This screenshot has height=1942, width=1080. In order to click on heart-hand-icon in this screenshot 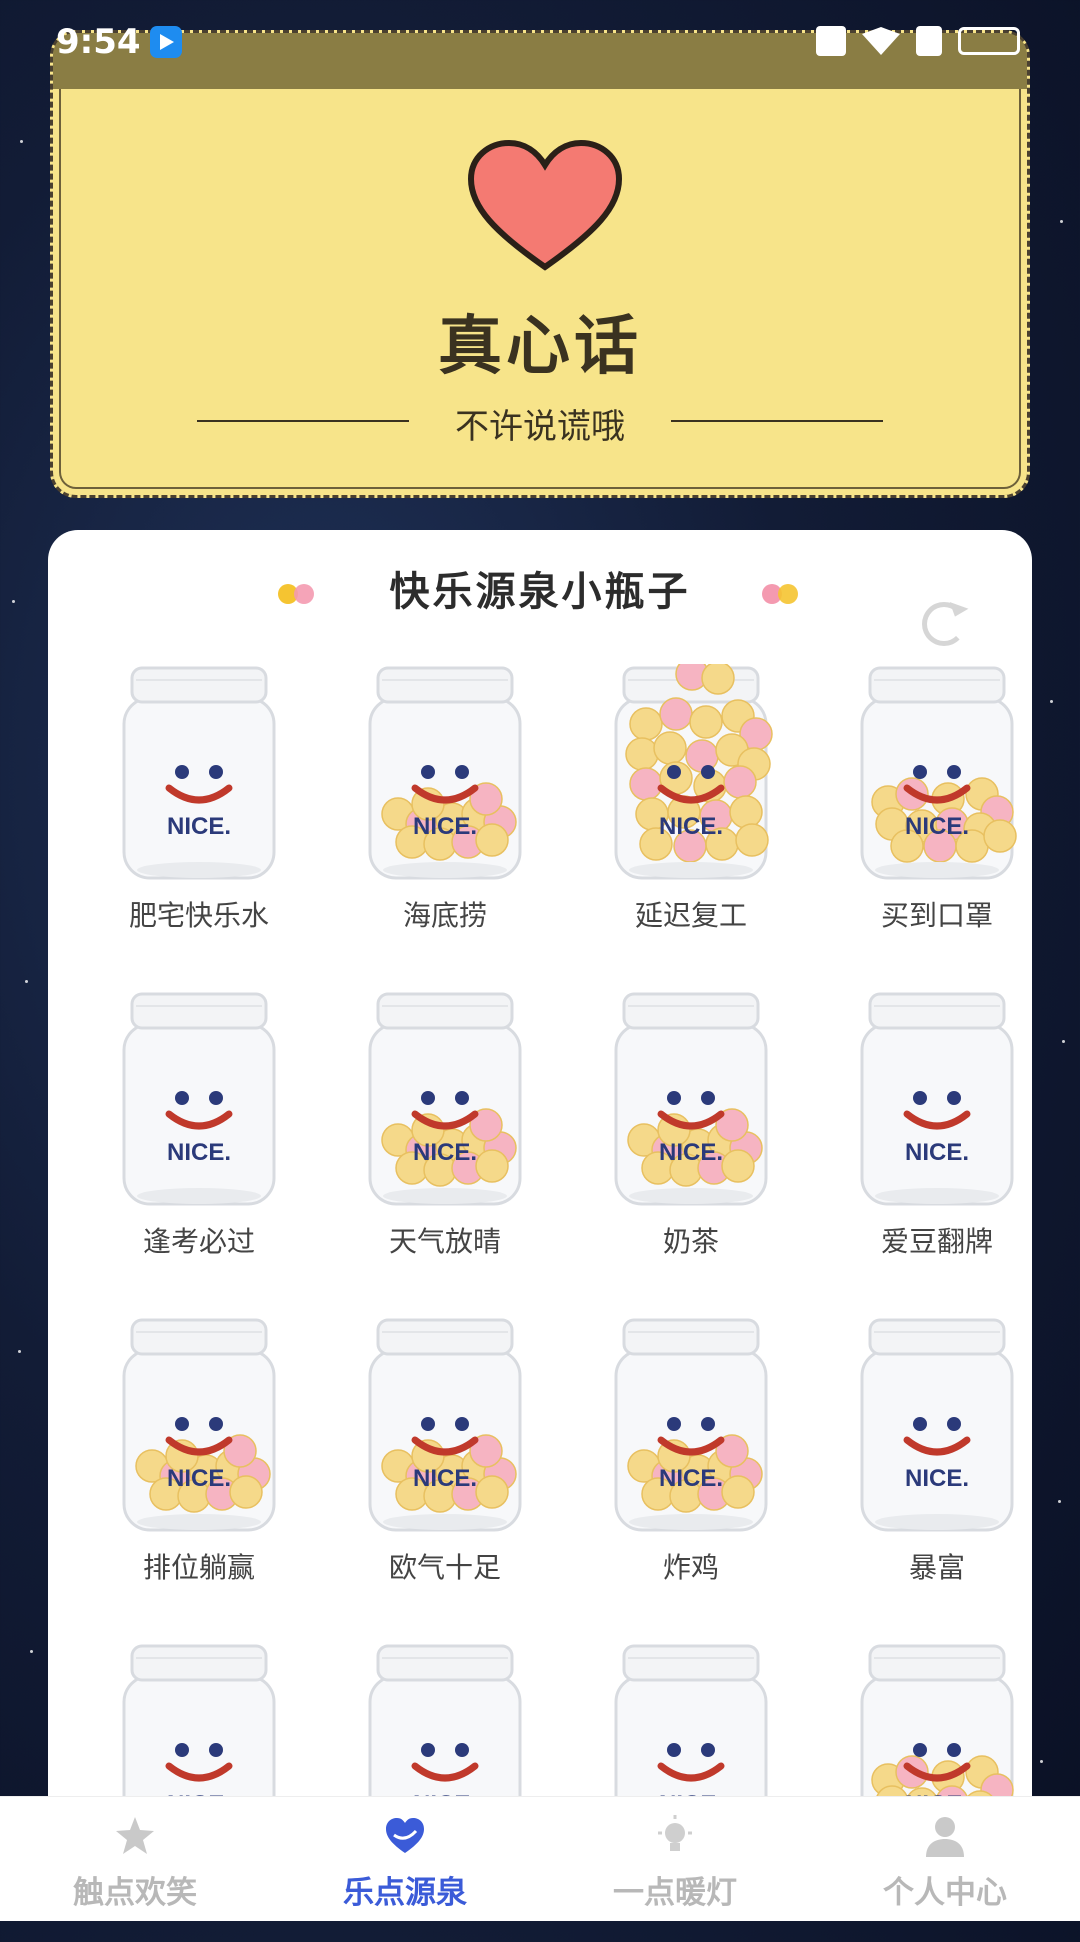, I will do `click(405, 1836)`.